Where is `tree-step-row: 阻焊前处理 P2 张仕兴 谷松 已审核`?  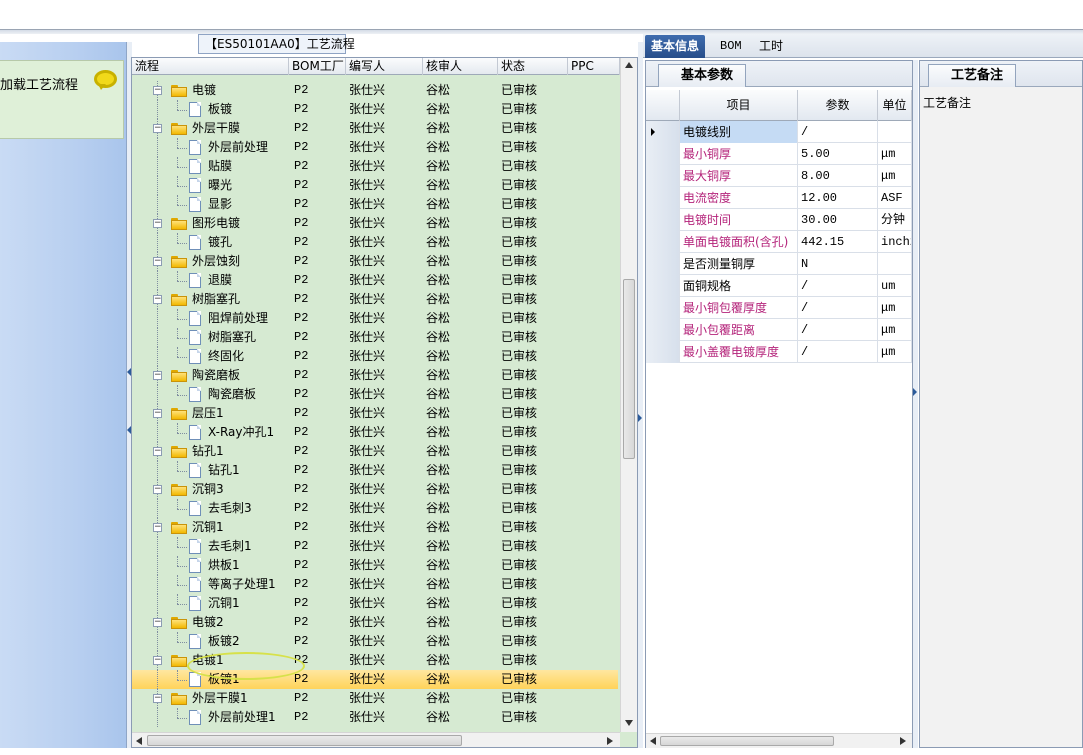
tree-step-row: 阻焊前处理 P2 张仕兴 谷松 已审核 is located at coordinates (375, 318).